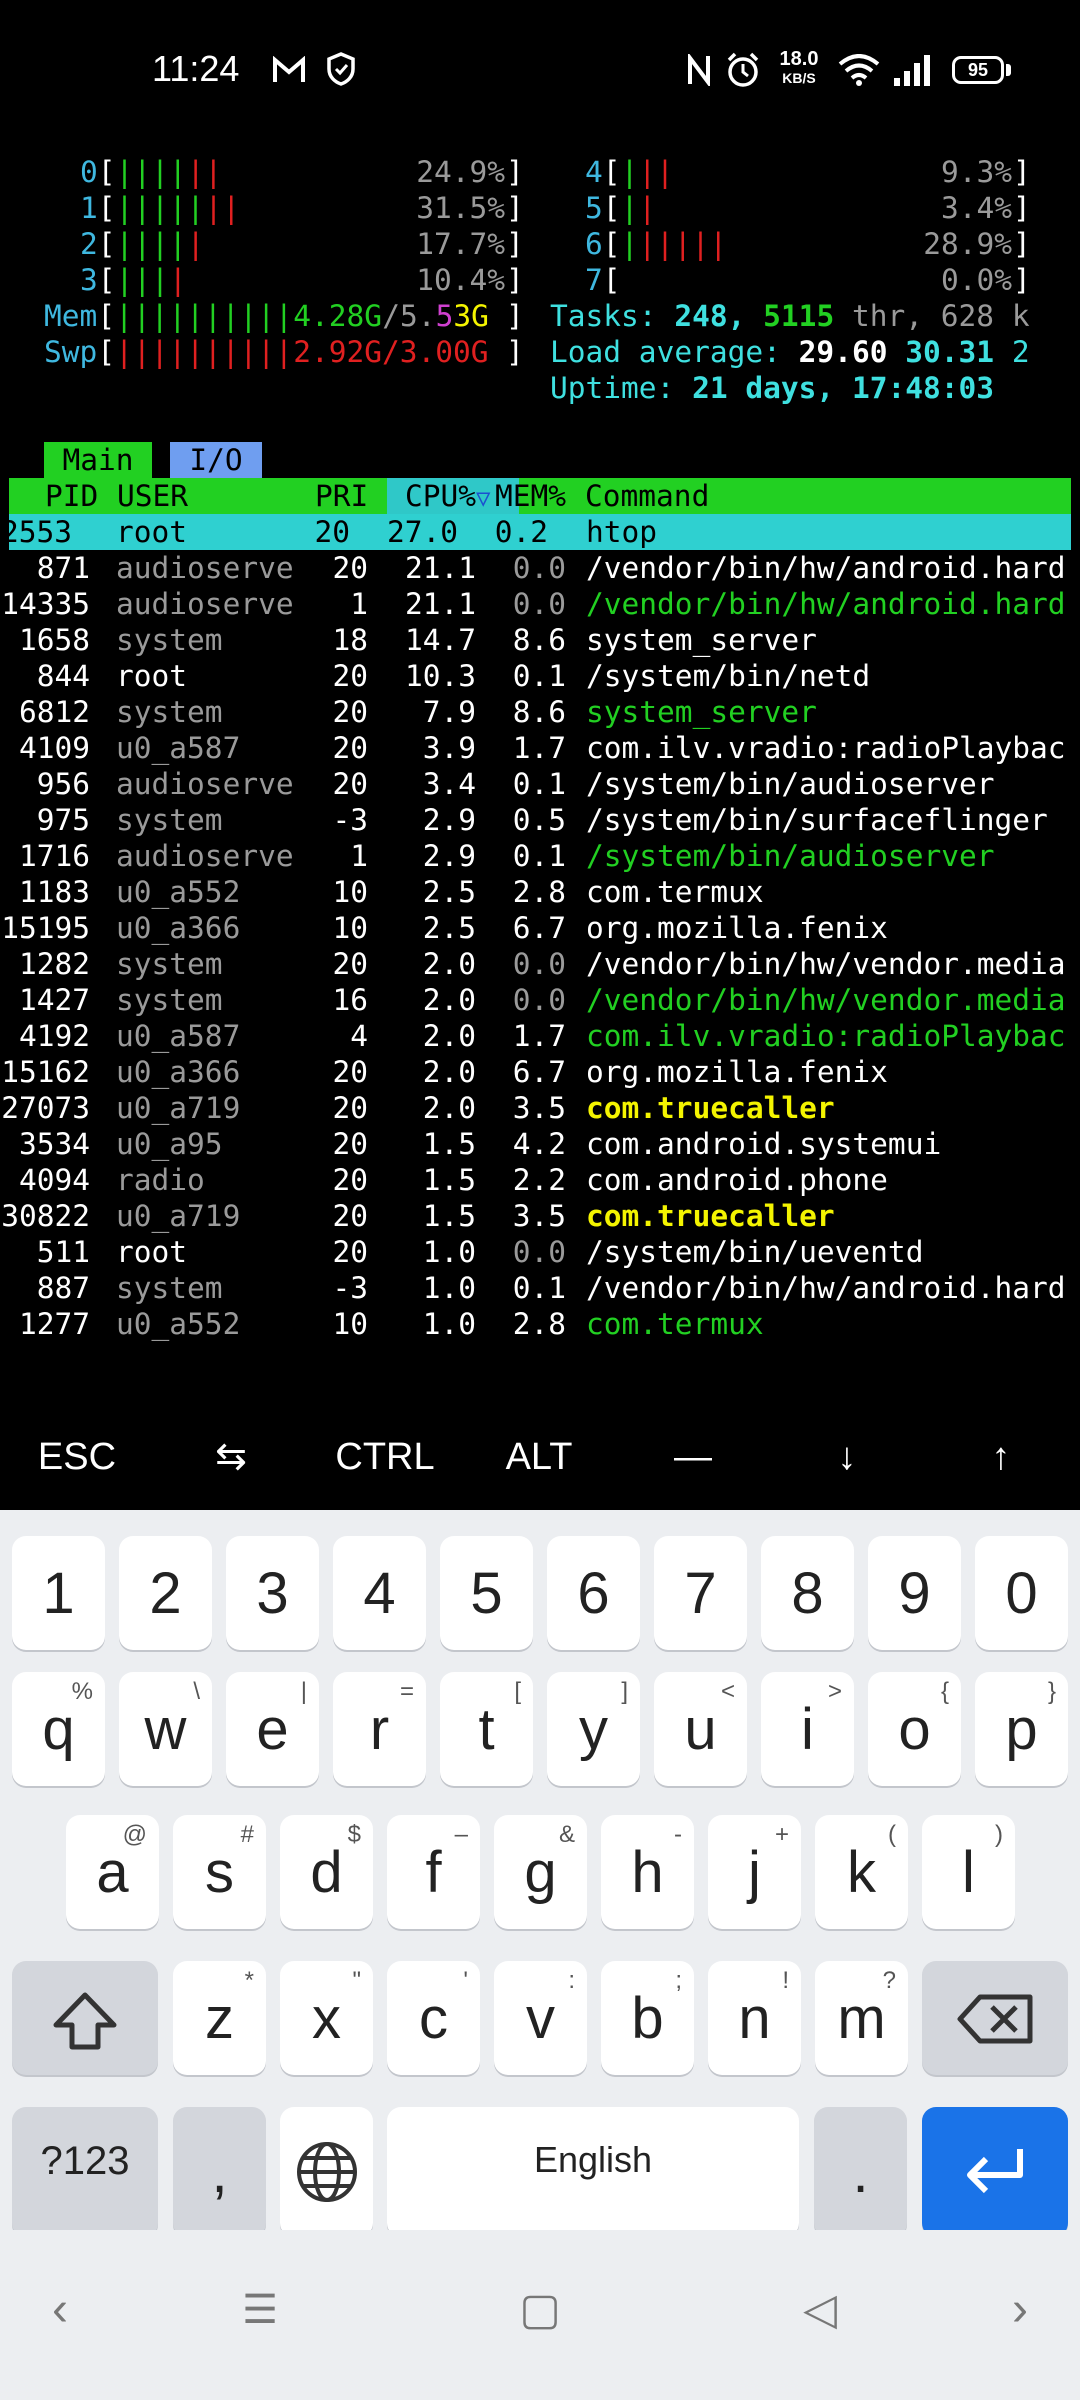 This screenshot has height=2400, width=1080. Describe the element at coordinates (820, 2310) in the screenshot. I see `nav-back-button: ◁` at that location.